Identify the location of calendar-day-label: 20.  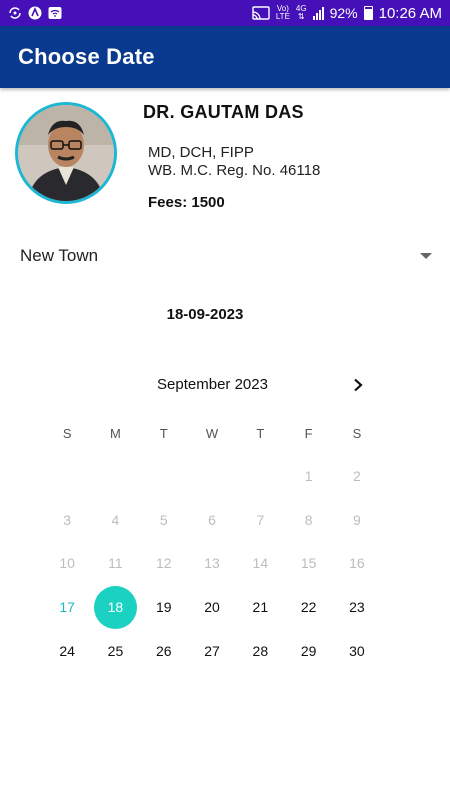
(212, 607).